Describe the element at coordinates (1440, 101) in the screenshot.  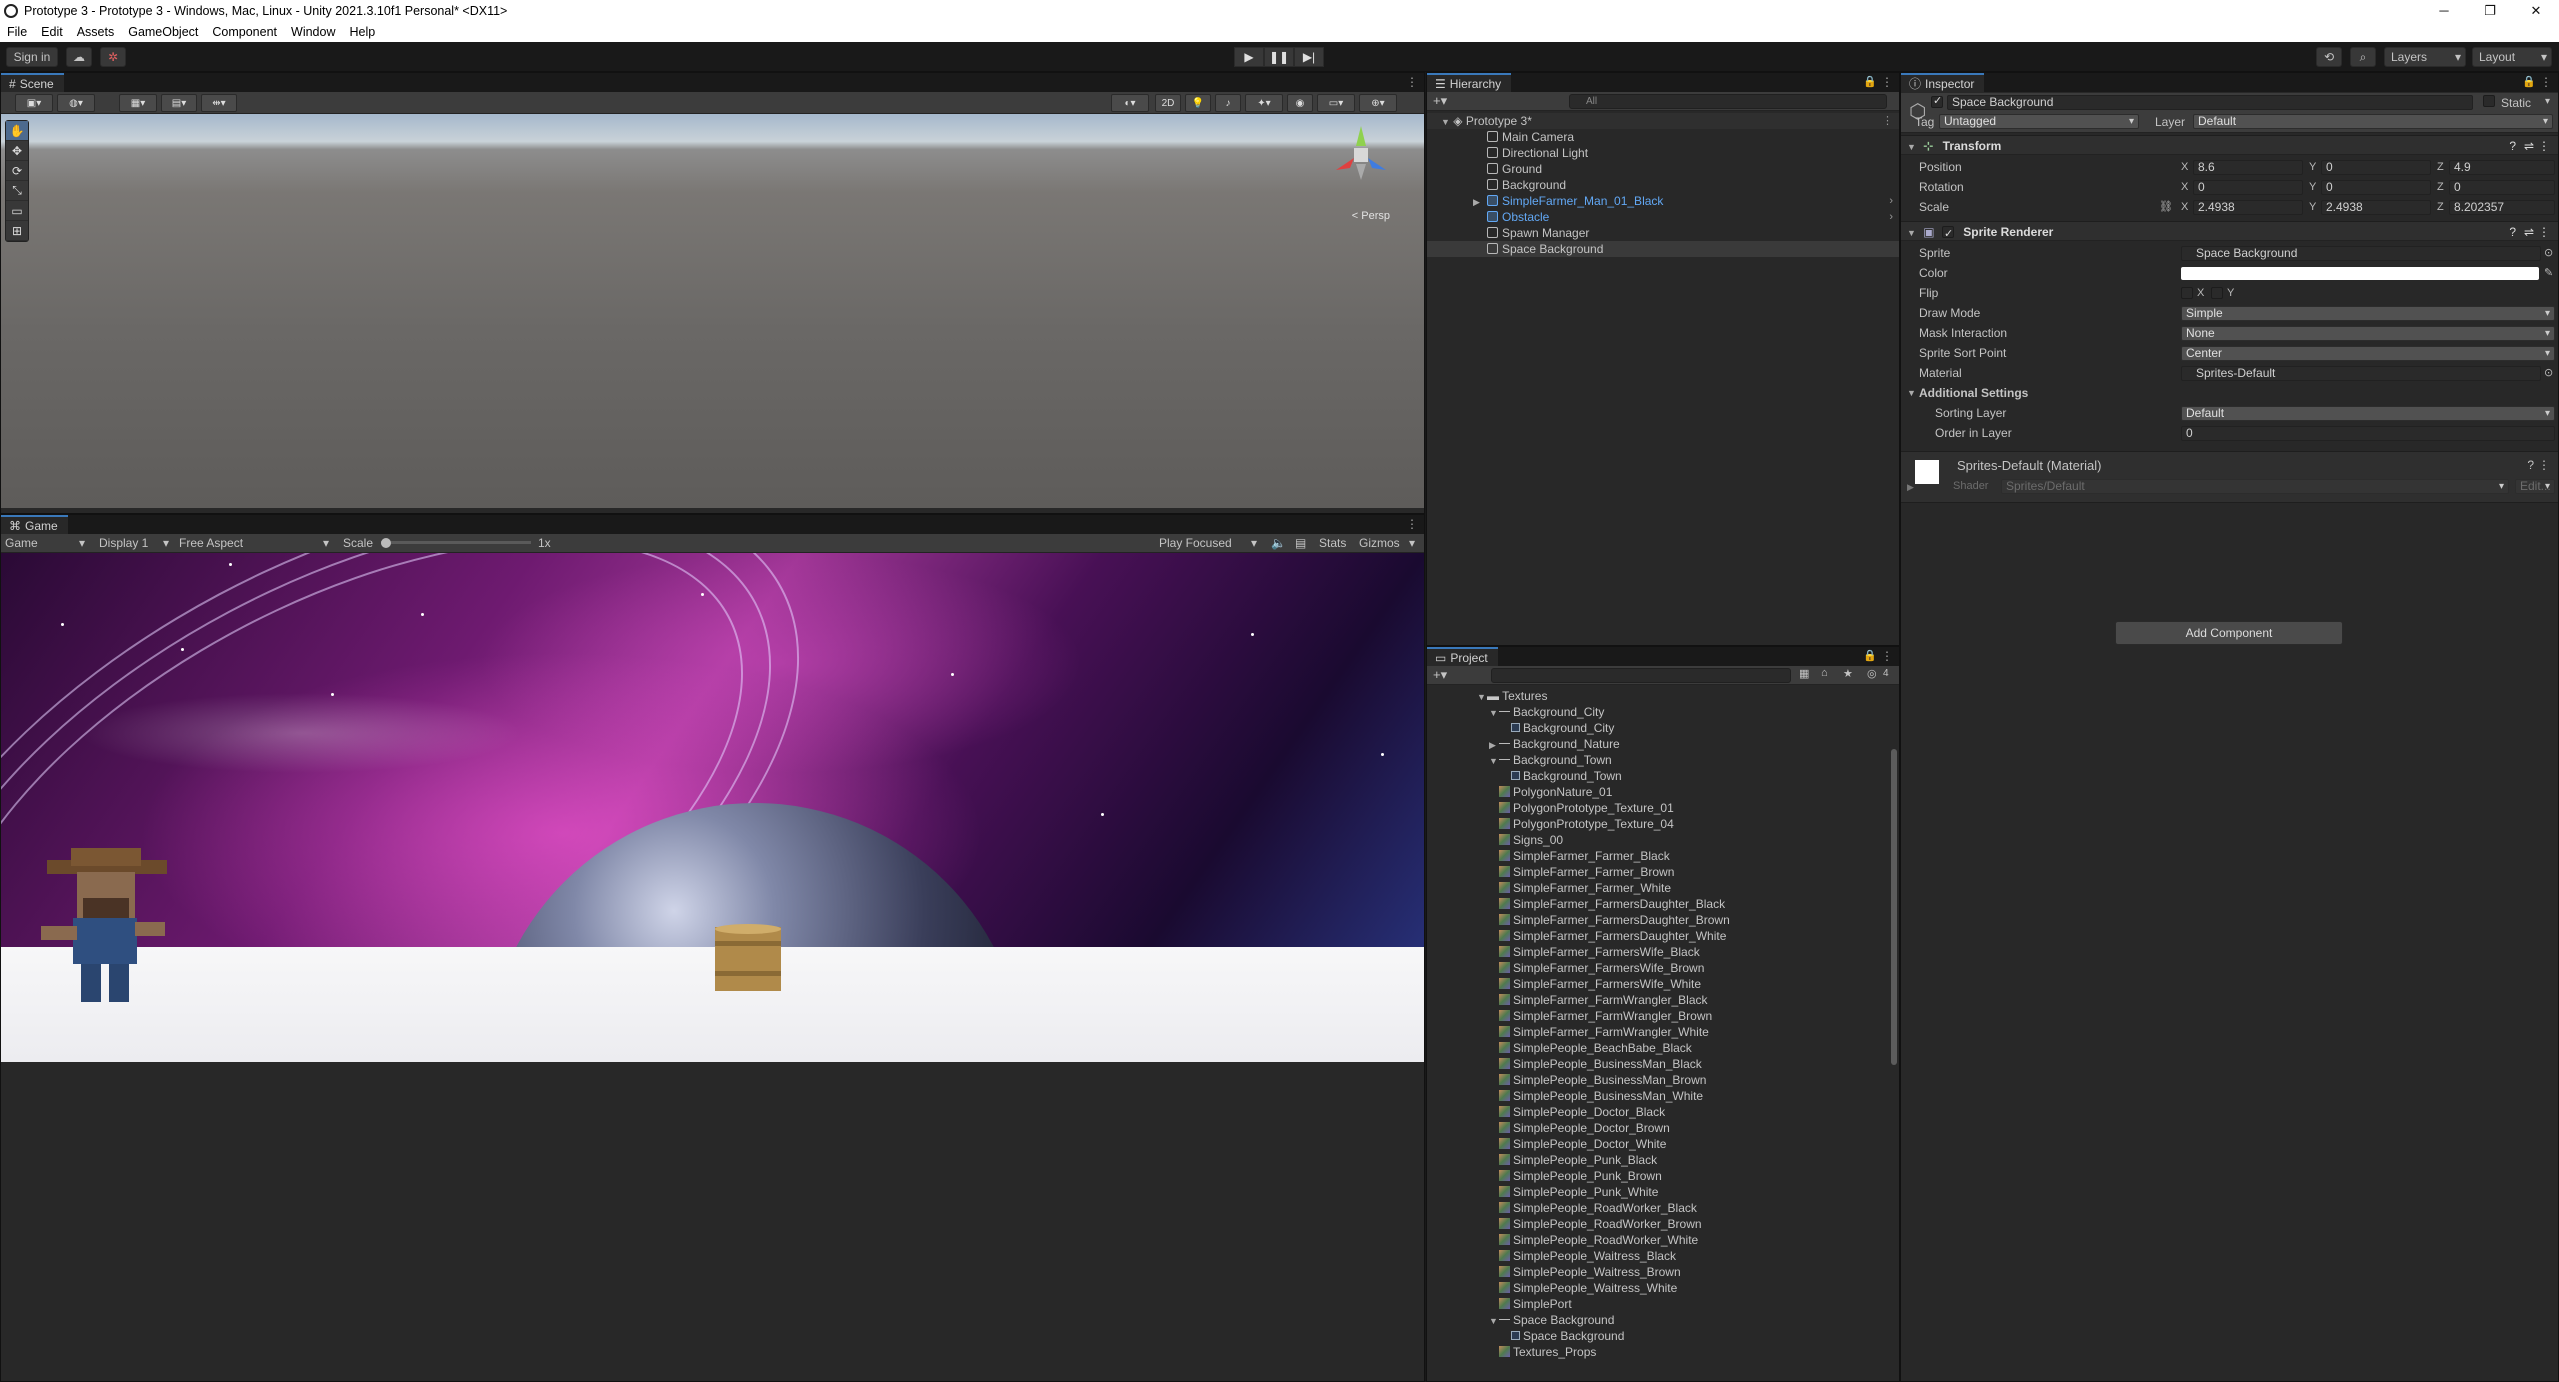
I see `add-object-button: +▾` at that location.